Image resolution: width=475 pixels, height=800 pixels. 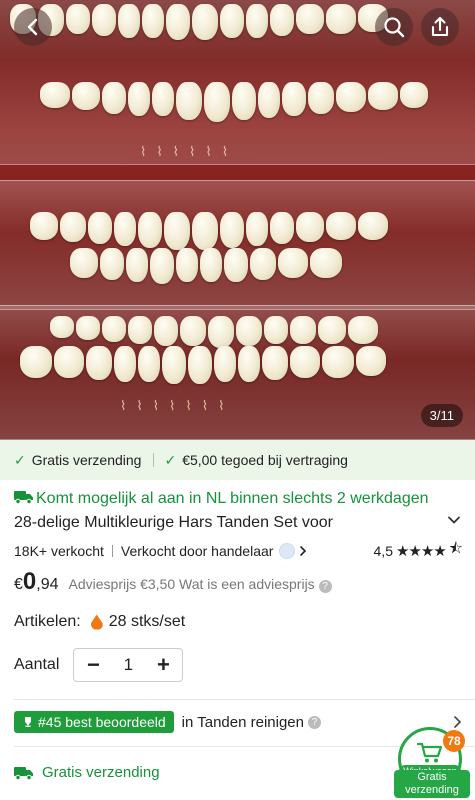 What do you see at coordinates (430, 752) in the screenshot?
I see `cart-icon` at bounding box center [430, 752].